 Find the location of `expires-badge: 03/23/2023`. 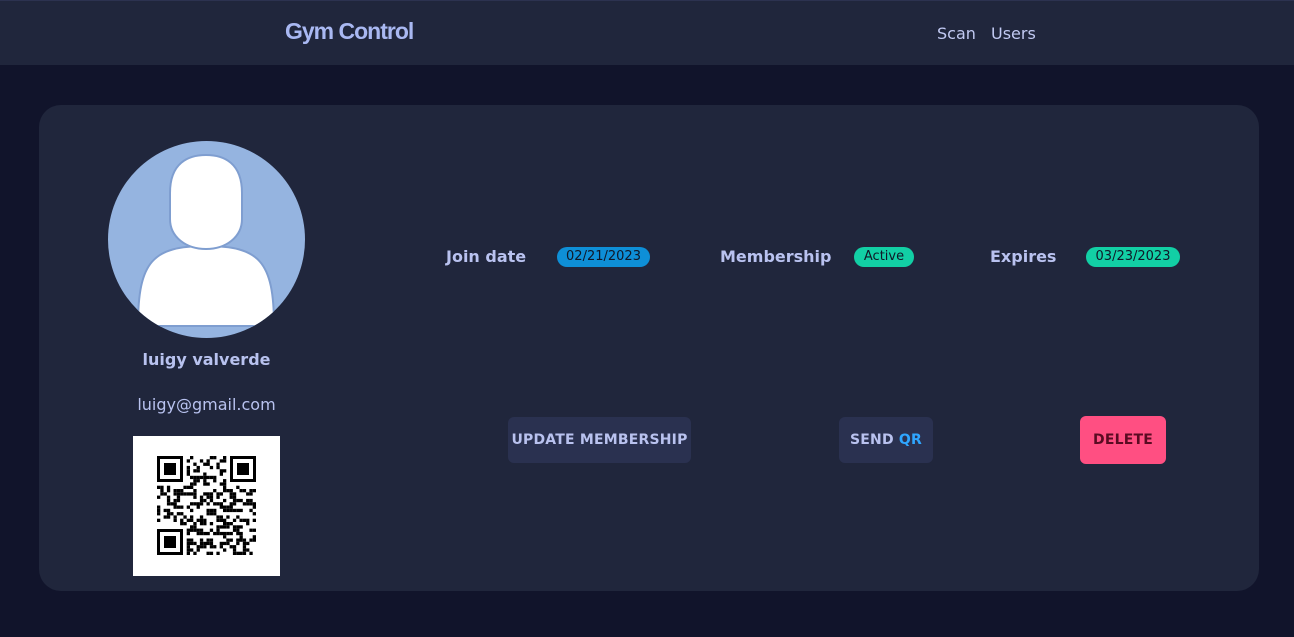

expires-badge: 03/23/2023 is located at coordinates (1133, 257).